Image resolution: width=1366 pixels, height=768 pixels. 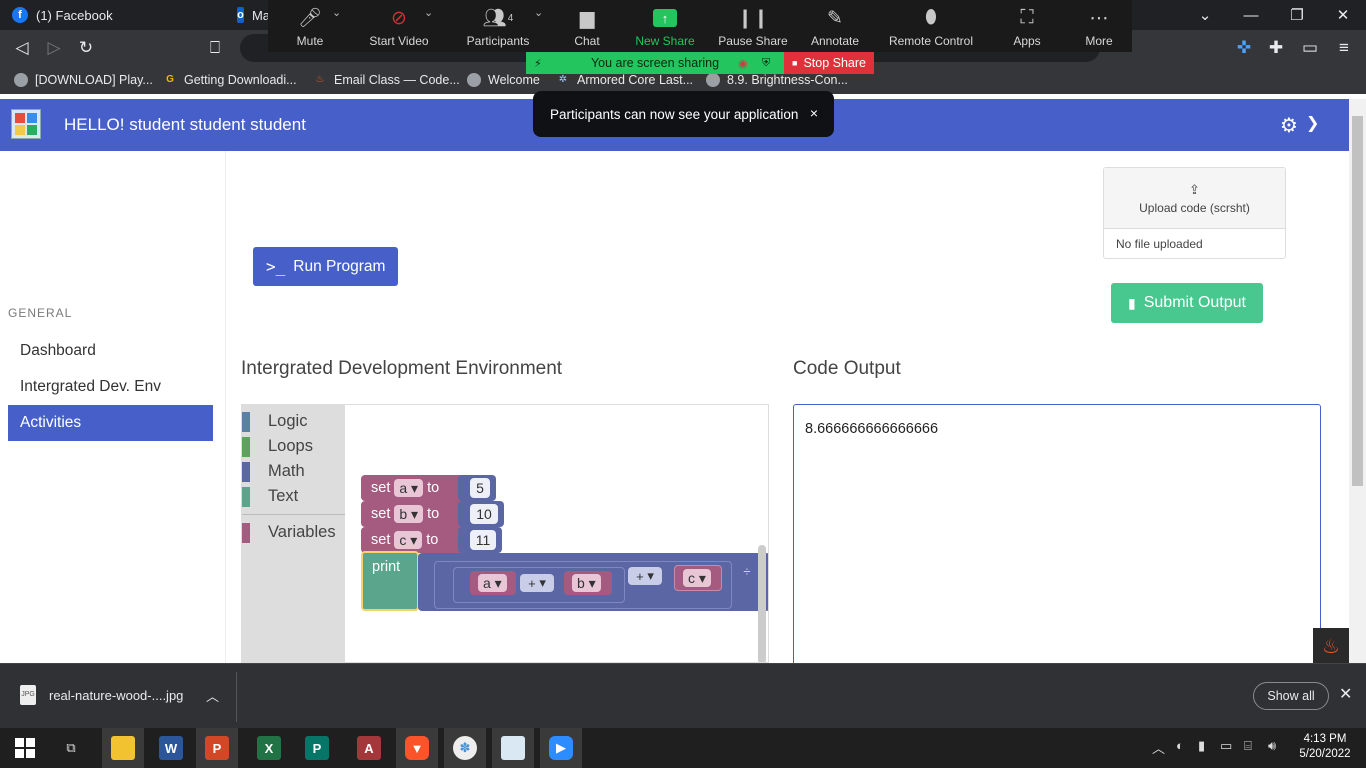 What do you see at coordinates (484, 514) in the screenshot?
I see `number-value: 10` at bounding box center [484, 514].